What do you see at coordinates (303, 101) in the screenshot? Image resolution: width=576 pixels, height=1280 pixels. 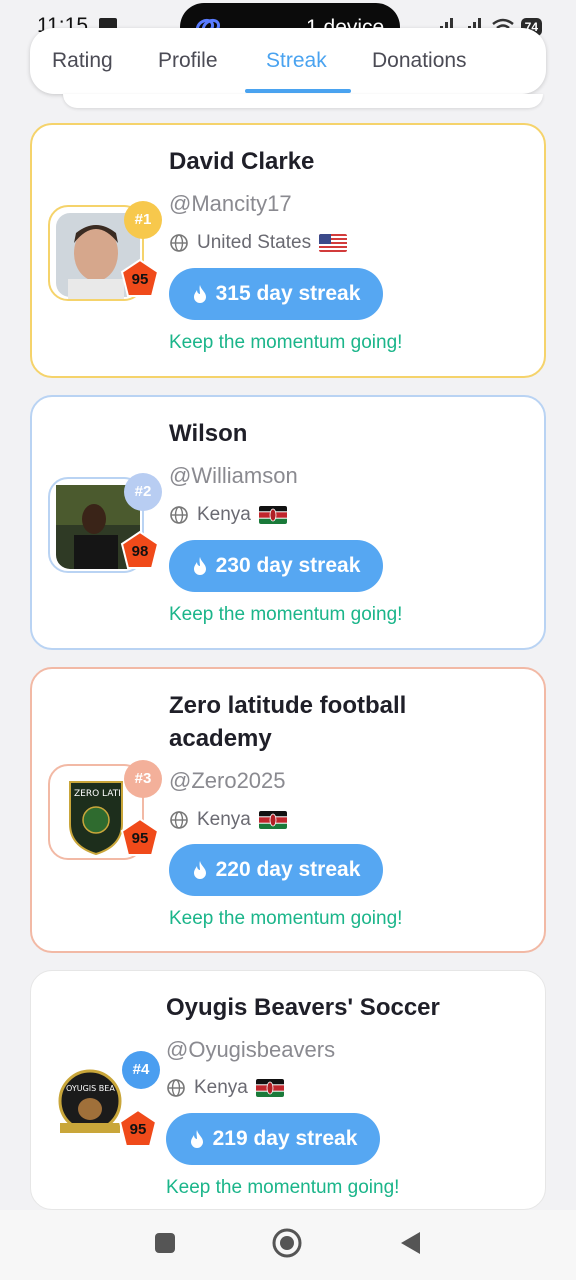 I see `previous-card-edge` at bounding box center [303, 101].